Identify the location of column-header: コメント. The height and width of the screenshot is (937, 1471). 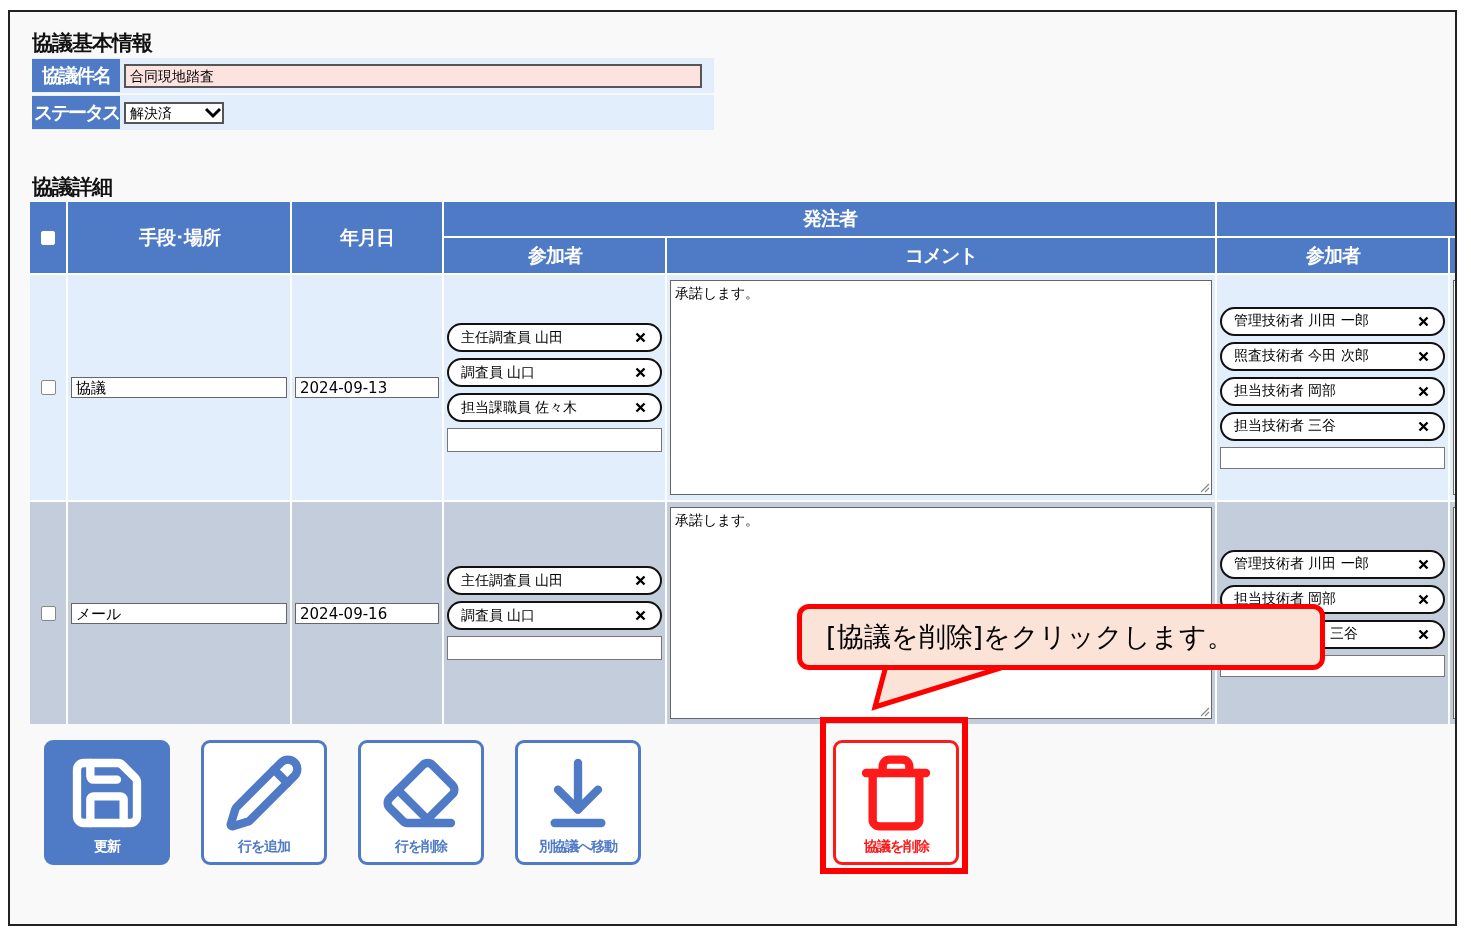
(941, 255).